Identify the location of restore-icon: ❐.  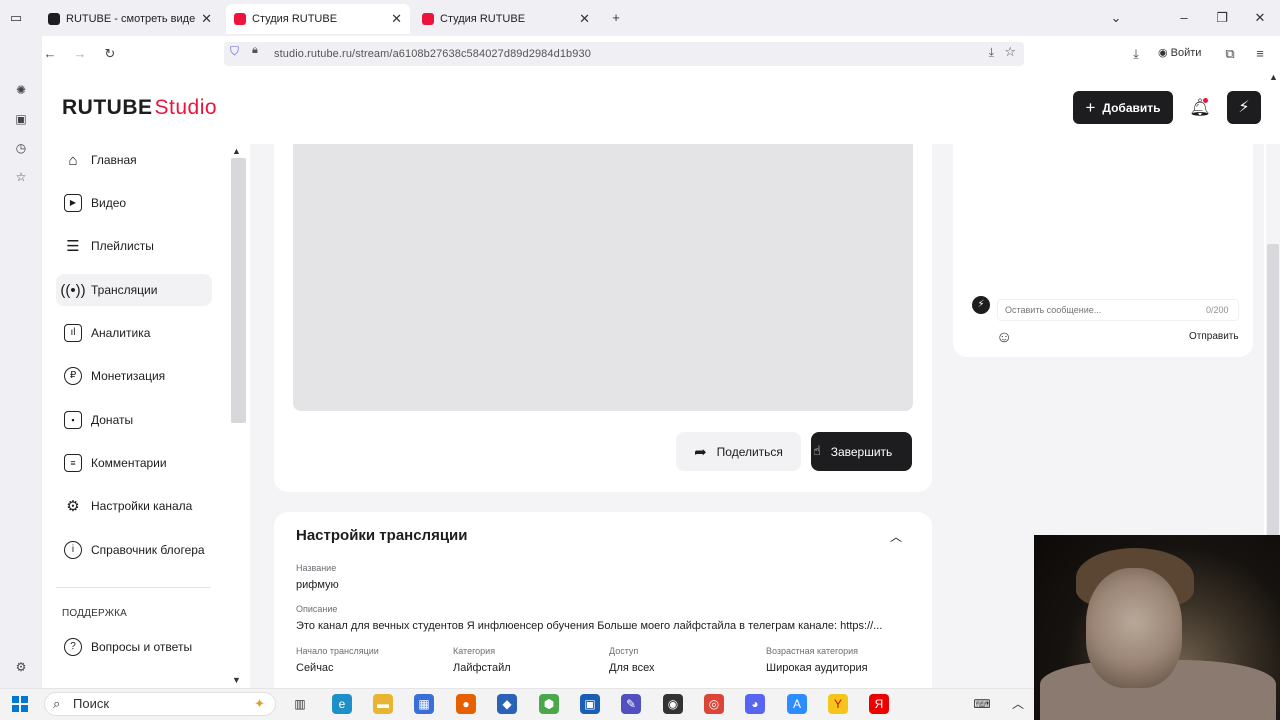
(1222, 18).